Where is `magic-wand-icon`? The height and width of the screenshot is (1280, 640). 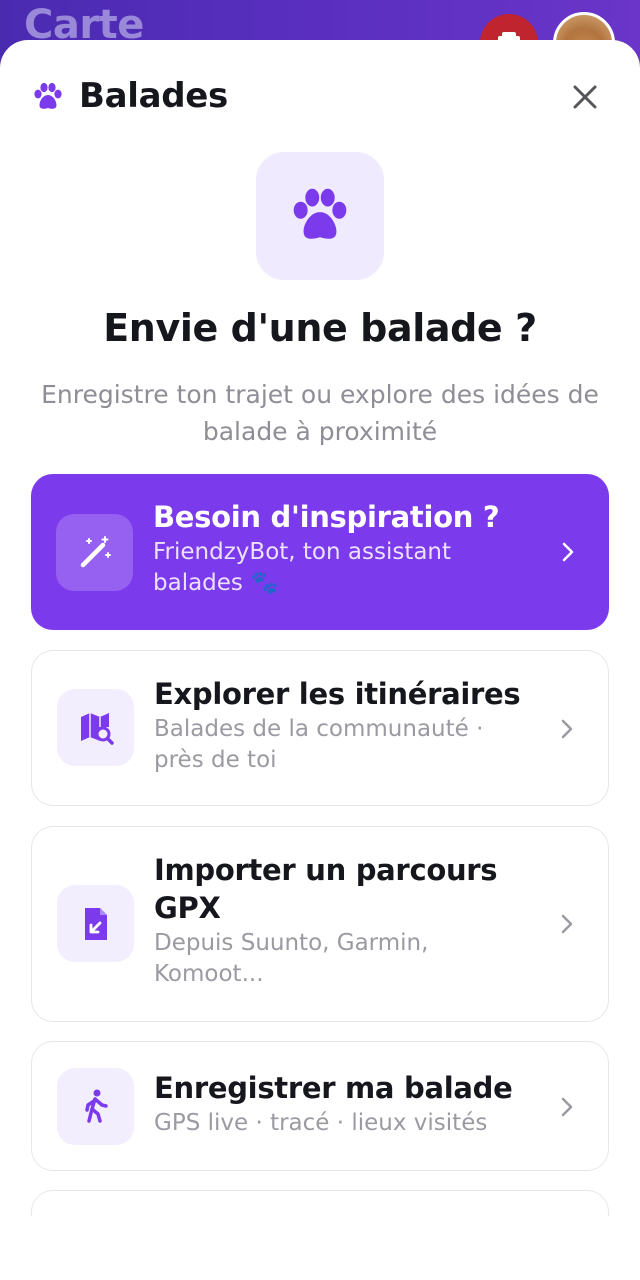 magic-wand-icon is located at coordinates (95, 551).